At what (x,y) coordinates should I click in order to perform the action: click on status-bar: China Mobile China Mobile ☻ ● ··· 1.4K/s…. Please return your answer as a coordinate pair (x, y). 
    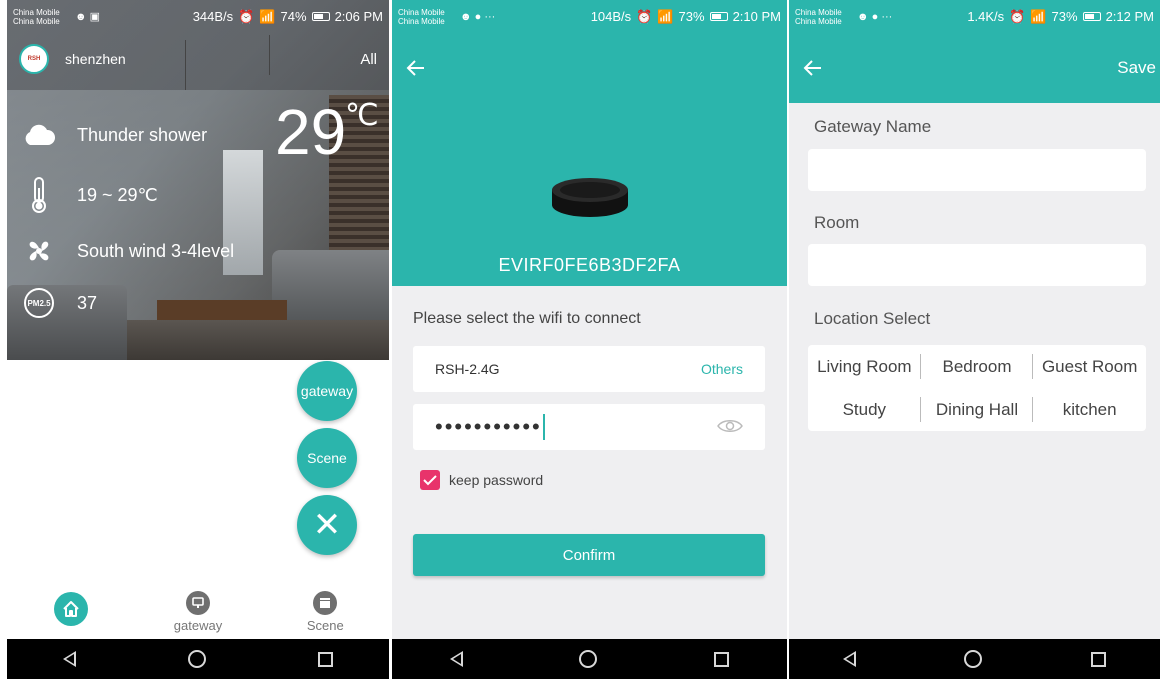
    Looking at the image, I should click on (974, 16).